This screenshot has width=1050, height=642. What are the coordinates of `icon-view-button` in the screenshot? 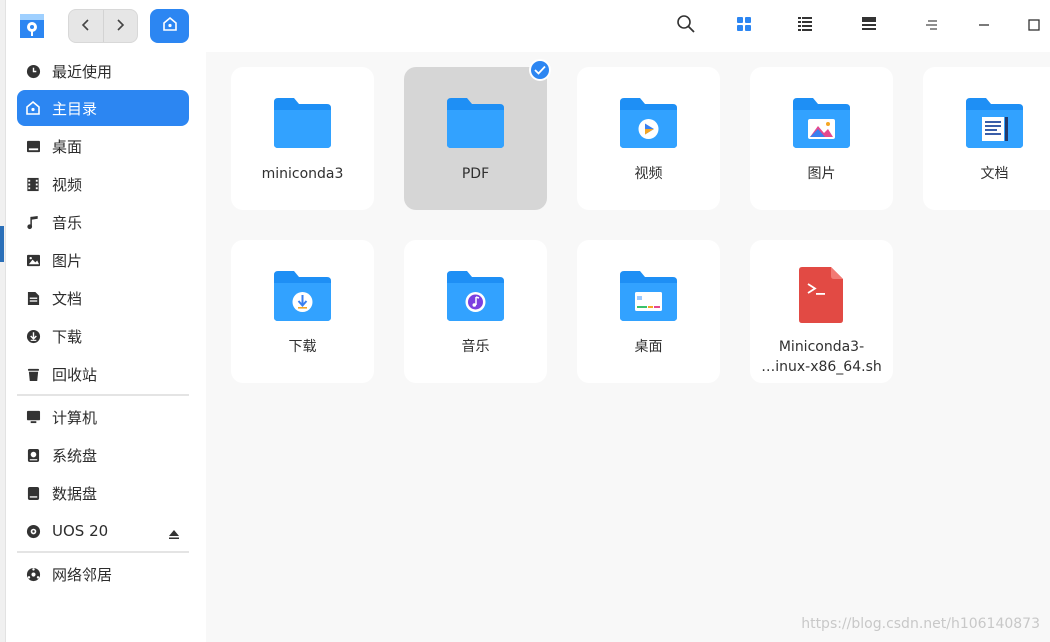 It's located at (744, 26).